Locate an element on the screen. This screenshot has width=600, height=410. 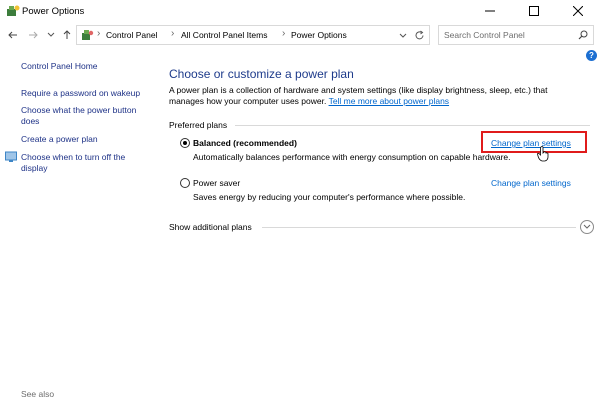
power-saver-change-plan-link: Change plan settings is located at coordinates (531, 183).